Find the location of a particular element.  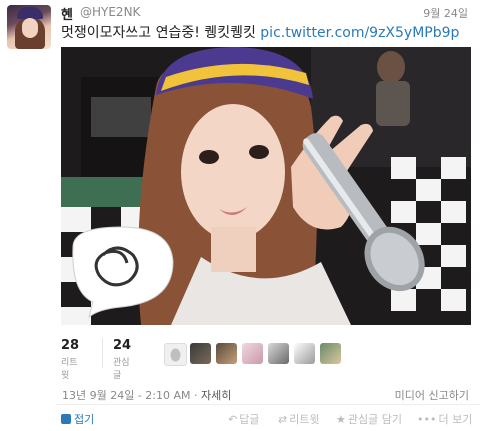

retweet-count: 28 is located at coordinates (70, 345).